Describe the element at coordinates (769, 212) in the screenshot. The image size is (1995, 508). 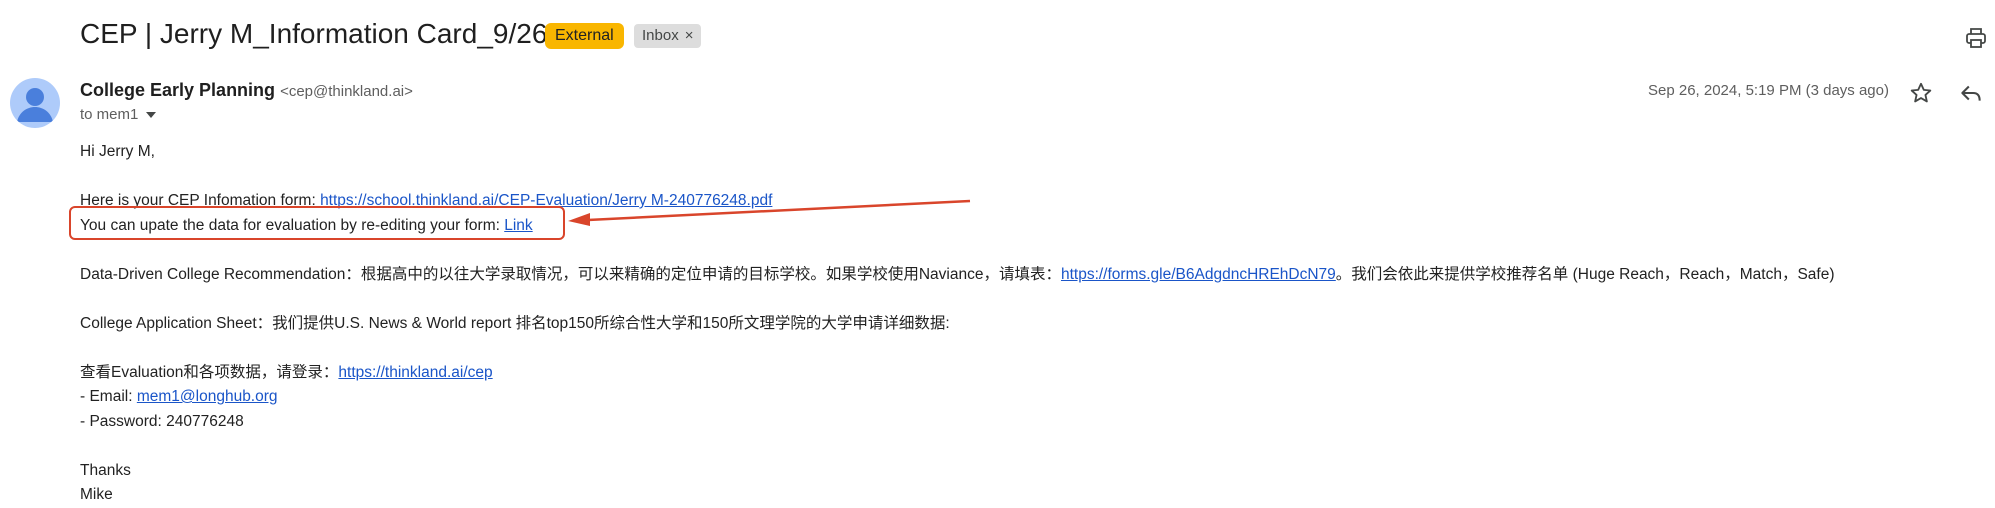
I see `annotation-arrow` at that location.